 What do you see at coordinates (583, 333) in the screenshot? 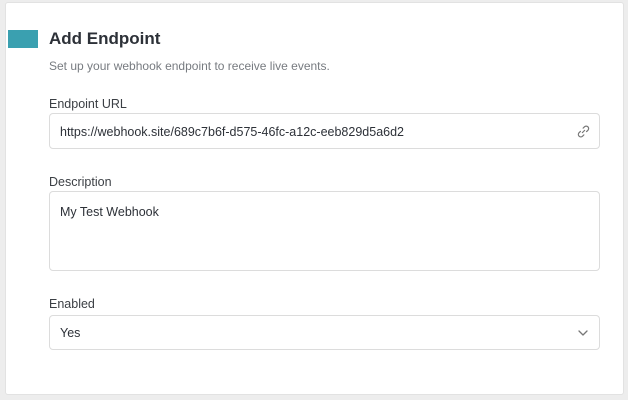
I see `chevron-down-icon` at bounding box center [583, 333].